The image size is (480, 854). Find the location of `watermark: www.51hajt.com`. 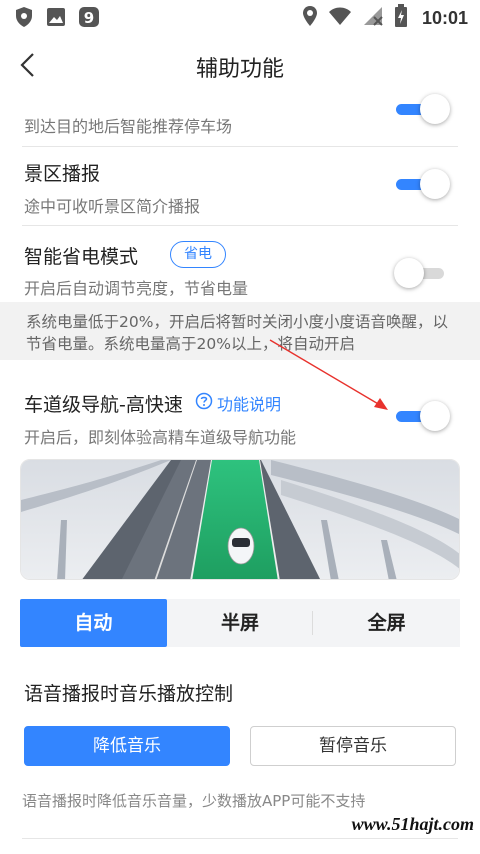

watermark: www.51hajt.com is located at coordinates (412, 824).